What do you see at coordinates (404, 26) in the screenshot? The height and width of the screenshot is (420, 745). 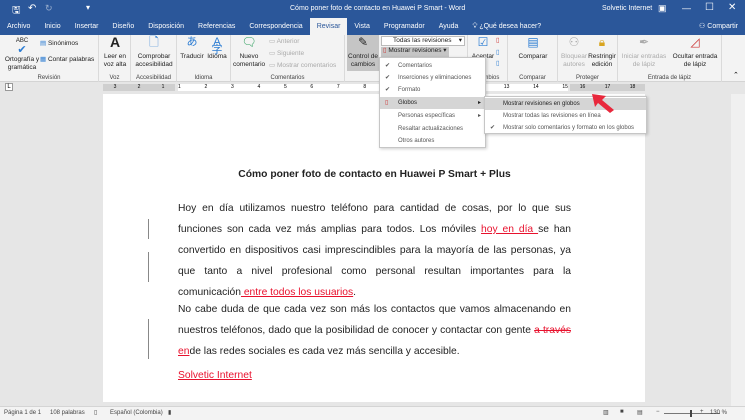 I see `tab-programador: Programador` at bounding box center [404, 26].